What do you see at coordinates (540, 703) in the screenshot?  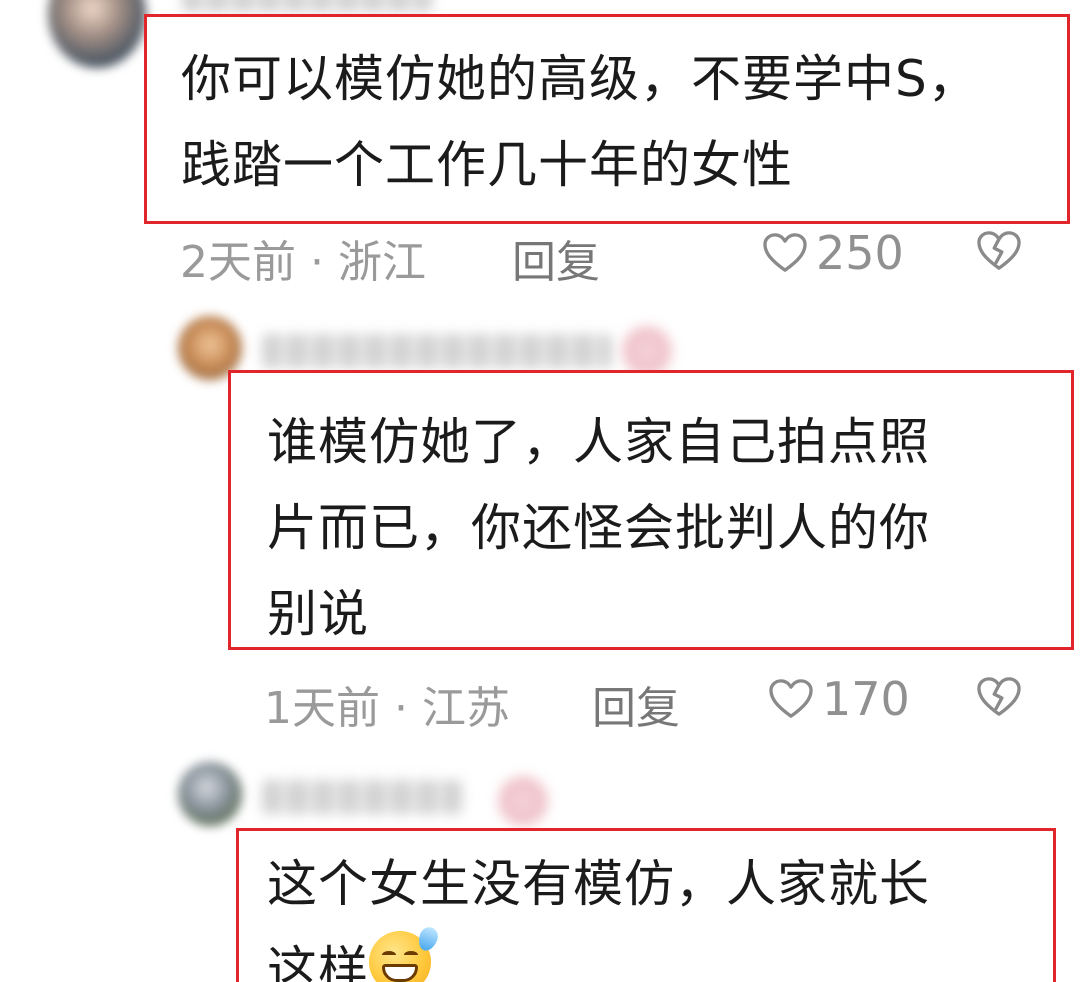 I see `comment-meta: 1天前 · 江苏 回复 170` at bounding box center [540, 703].